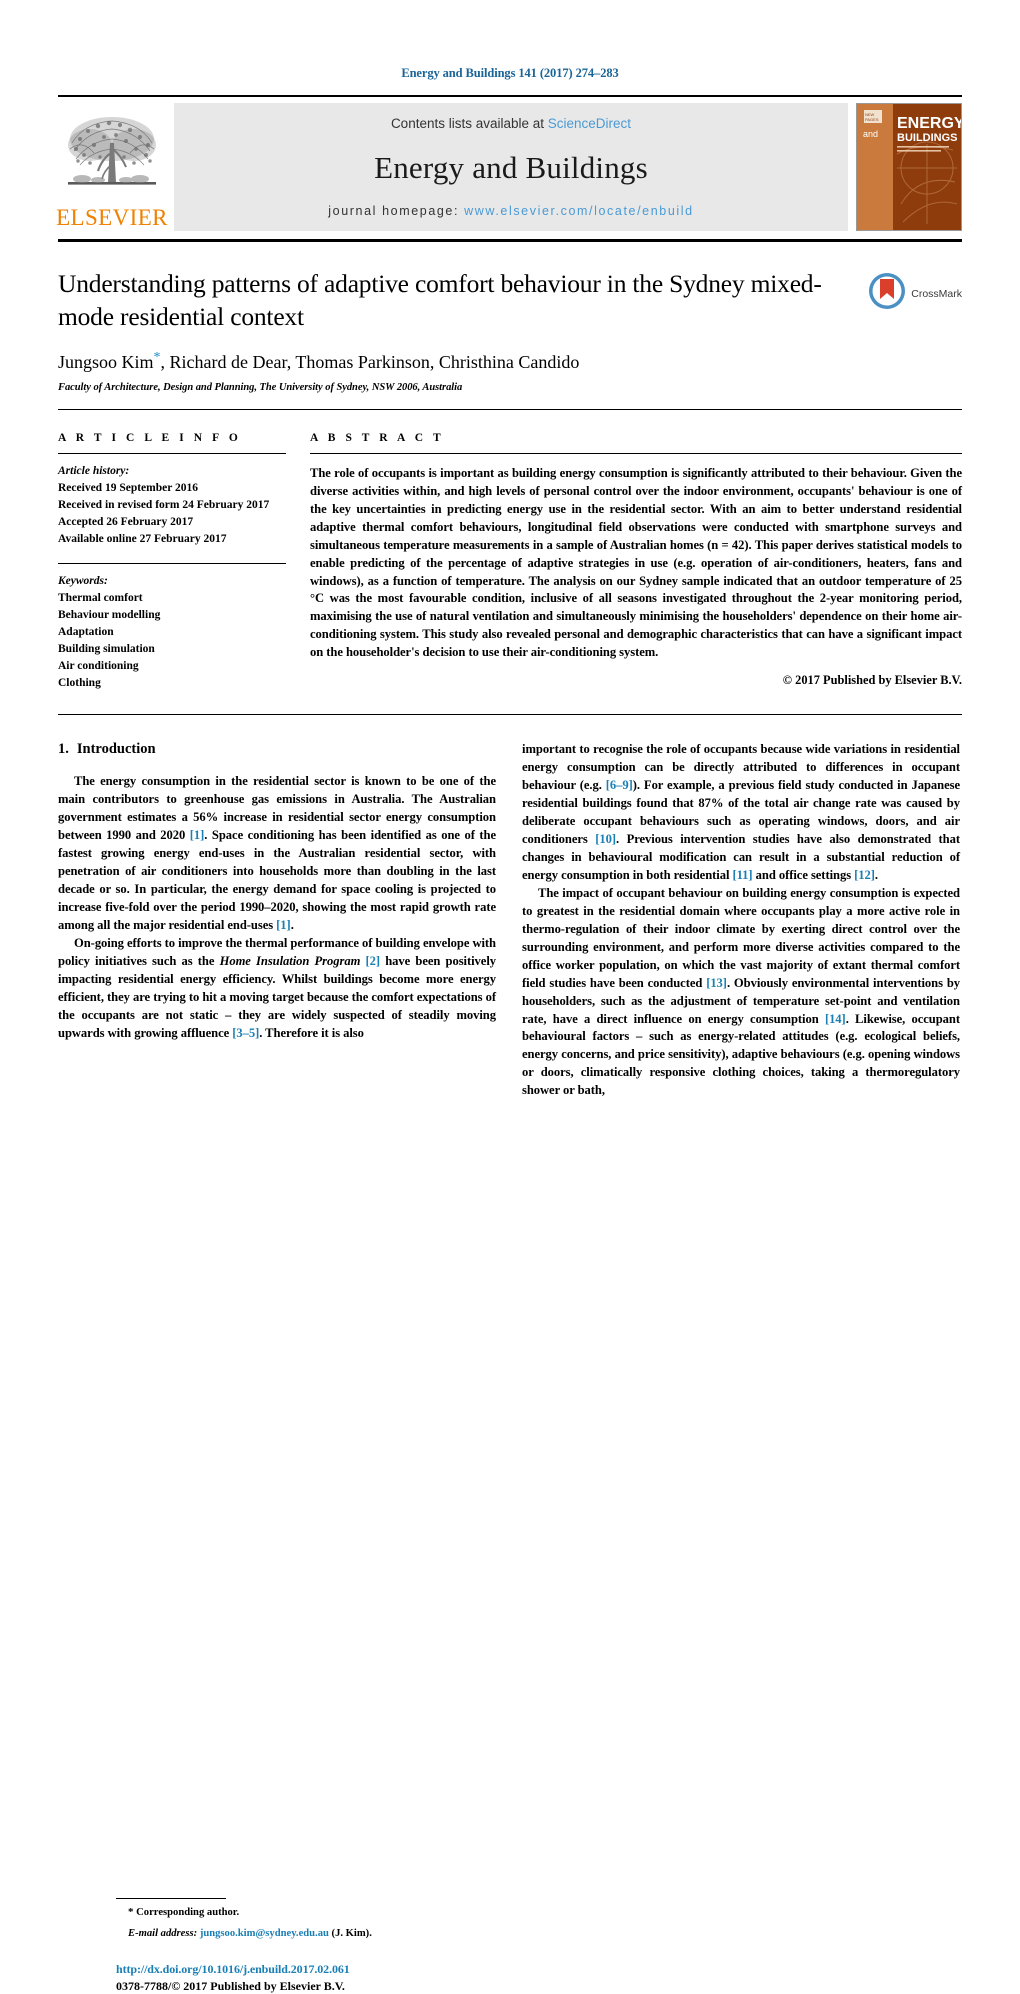  I want to click on citation-ref: [11], so click(743, 875).